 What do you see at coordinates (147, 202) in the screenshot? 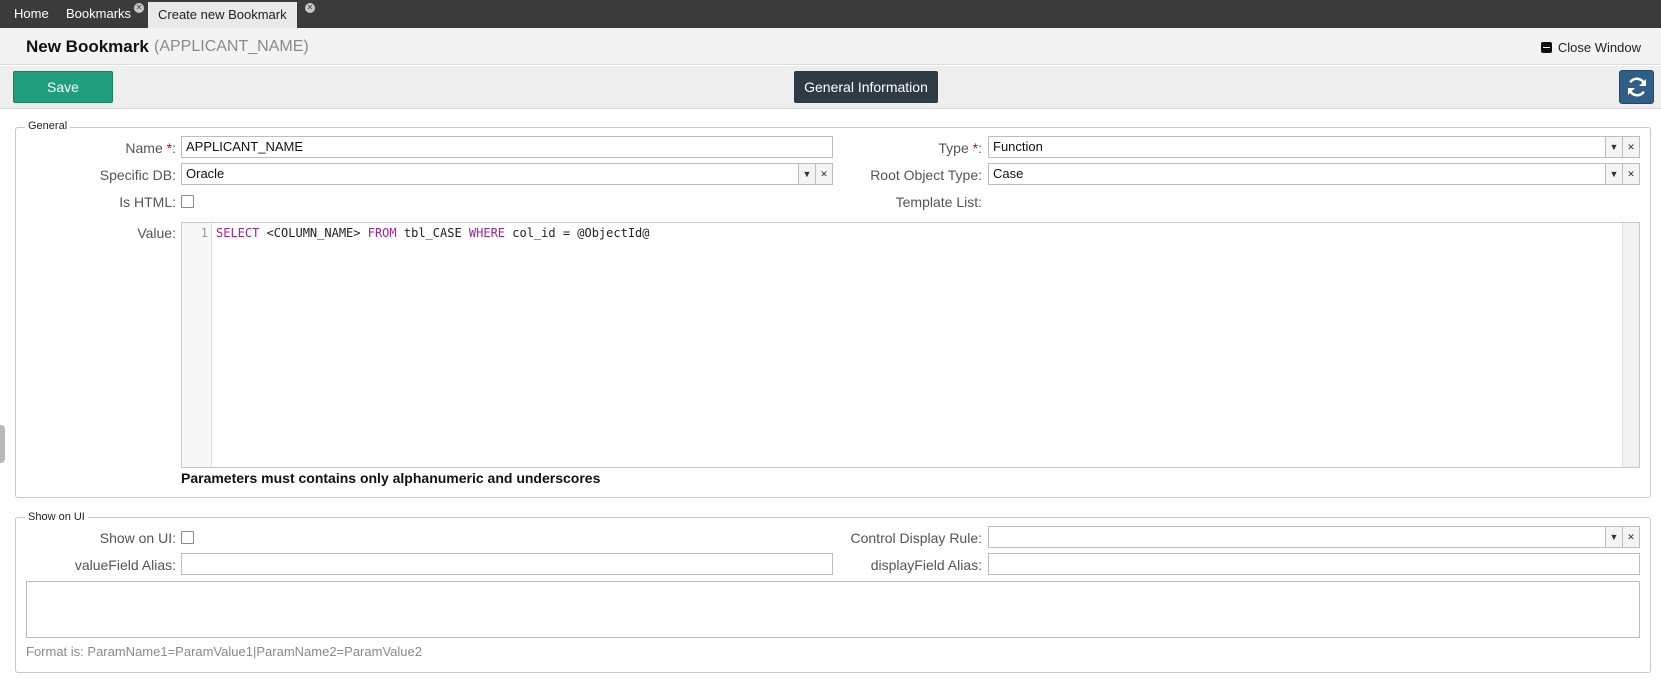
I see `is-html-label: Is HTML:` at bounding box center [147, 202].